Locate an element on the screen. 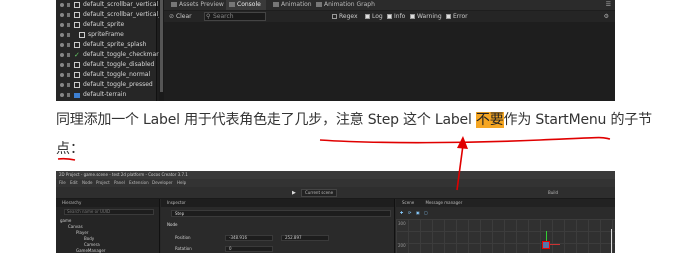  scene-viewport: 300 200 is located at coordinates (505, 236).